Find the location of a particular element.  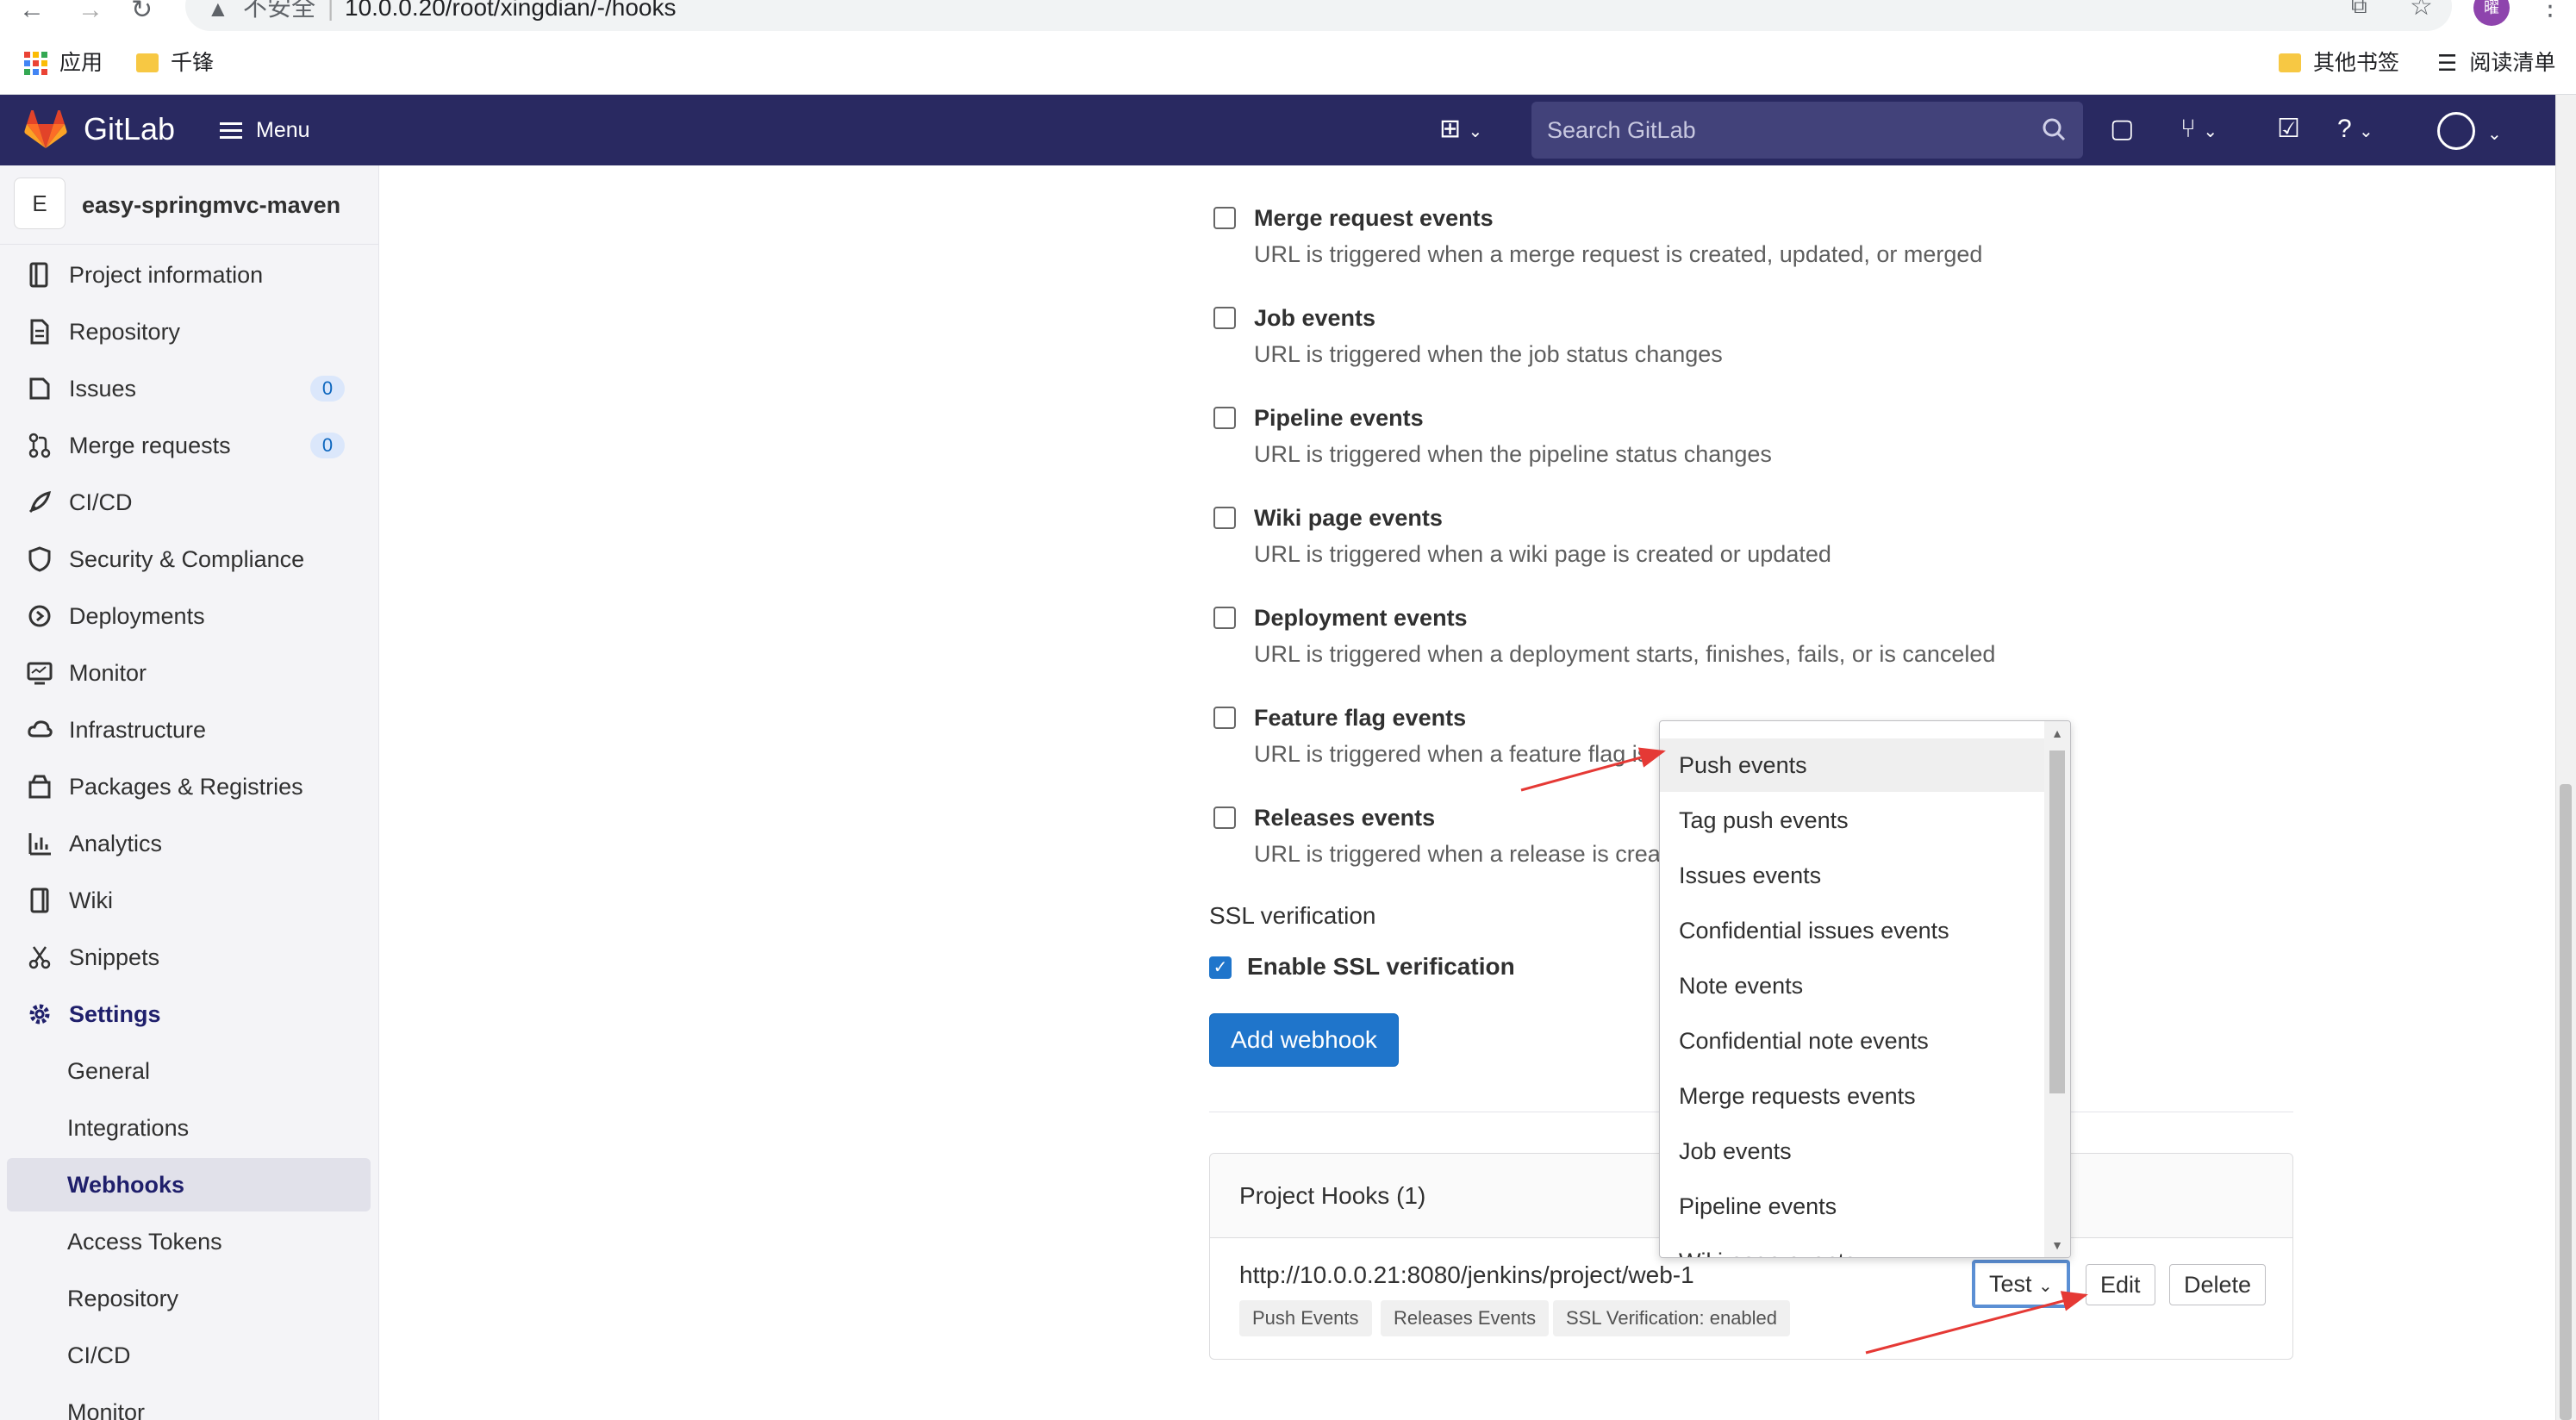

new-item-icon: ⊞ ⌄ is located at coordinates (1460, 130).